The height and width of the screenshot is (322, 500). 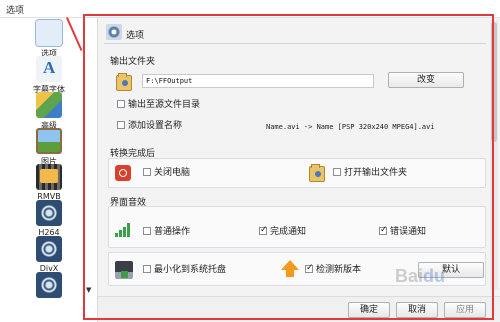 I want to click on add-setting-name-checkbox: 添加设置名称, so click(x=149, y=126).